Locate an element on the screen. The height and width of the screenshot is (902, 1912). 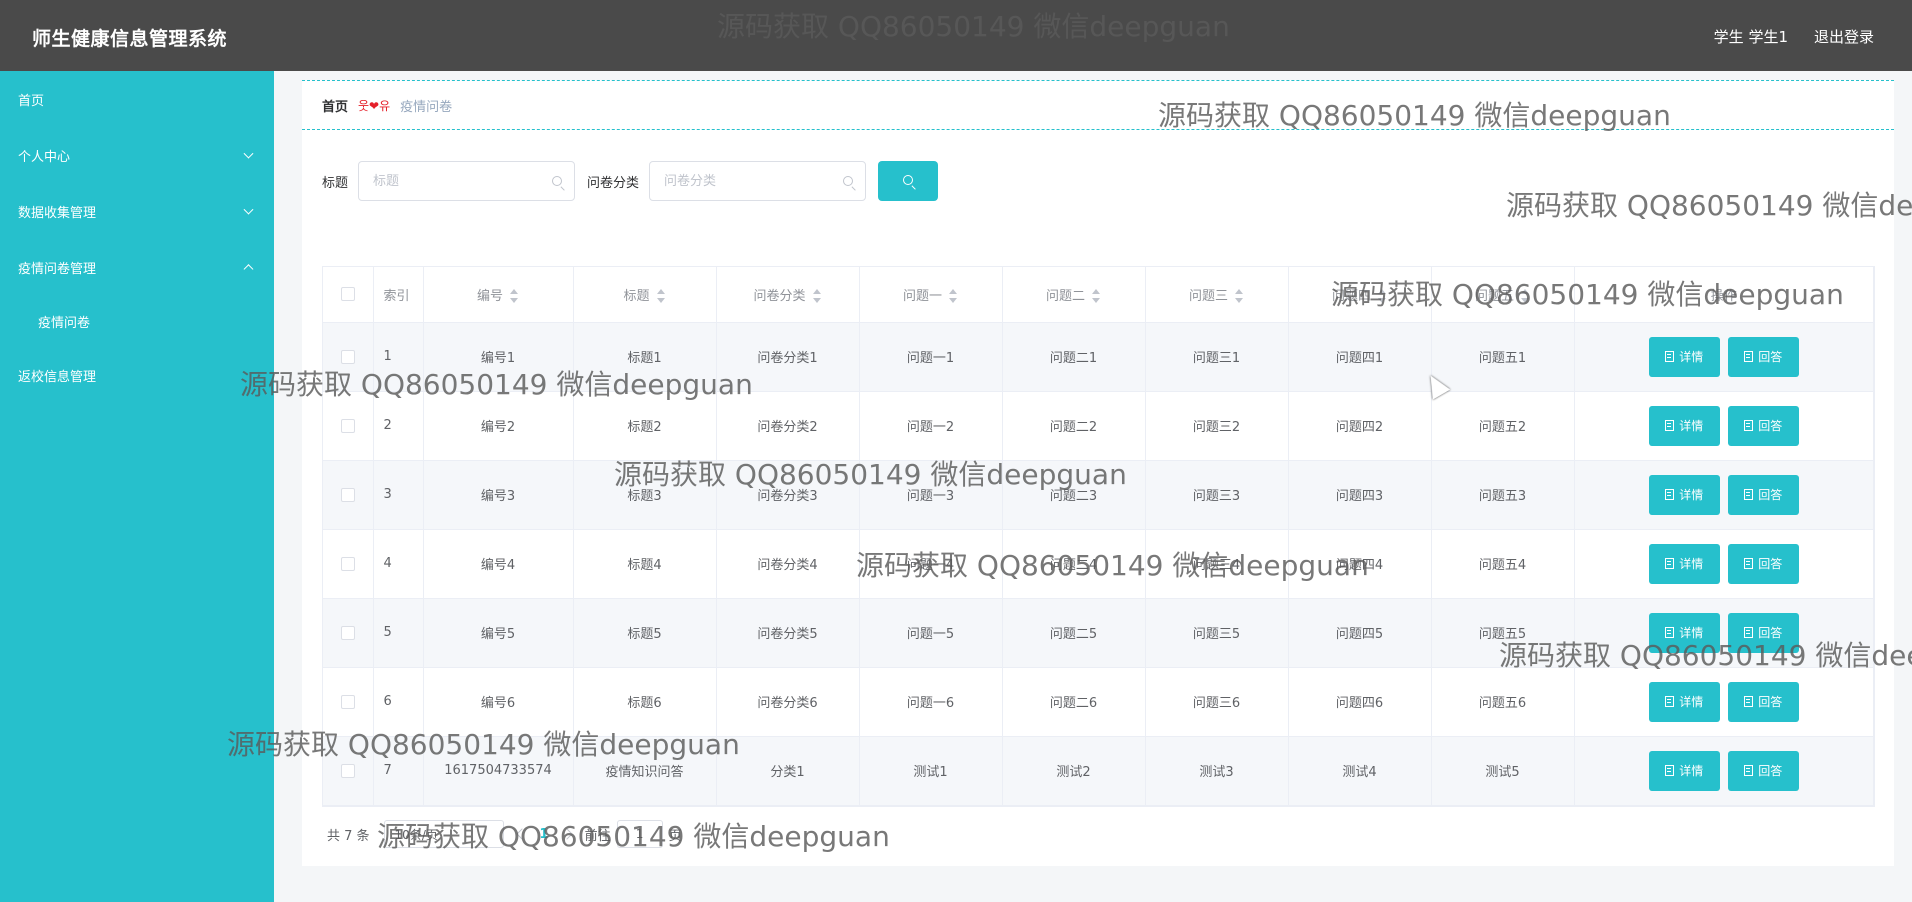
cell-code: 1617504733574 is located at coordinates (498, 771).